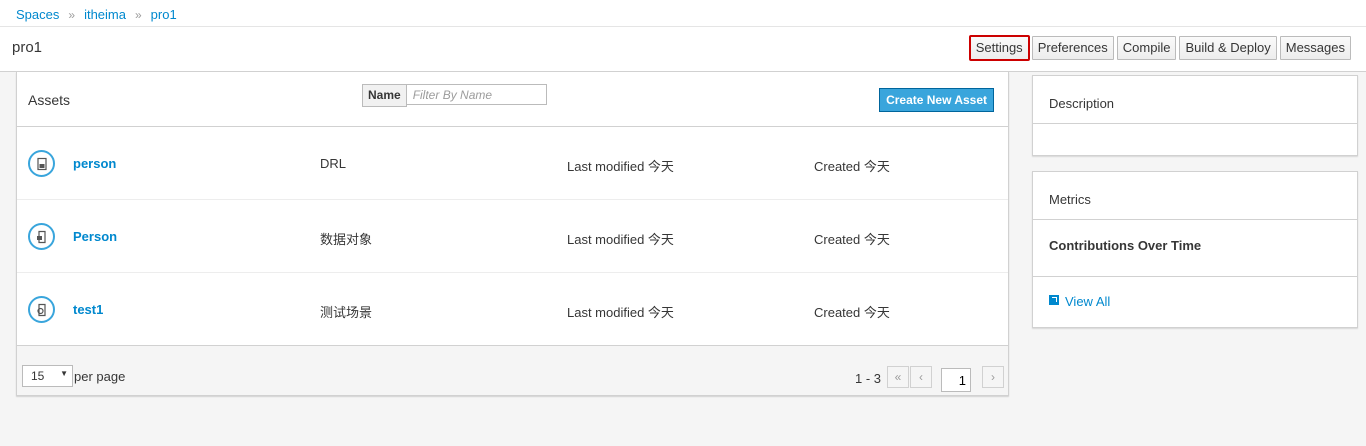 The width and height of the screenshot is (1366, 446). I want to click on page-size-select: 15 ▼, so click(47, 376).